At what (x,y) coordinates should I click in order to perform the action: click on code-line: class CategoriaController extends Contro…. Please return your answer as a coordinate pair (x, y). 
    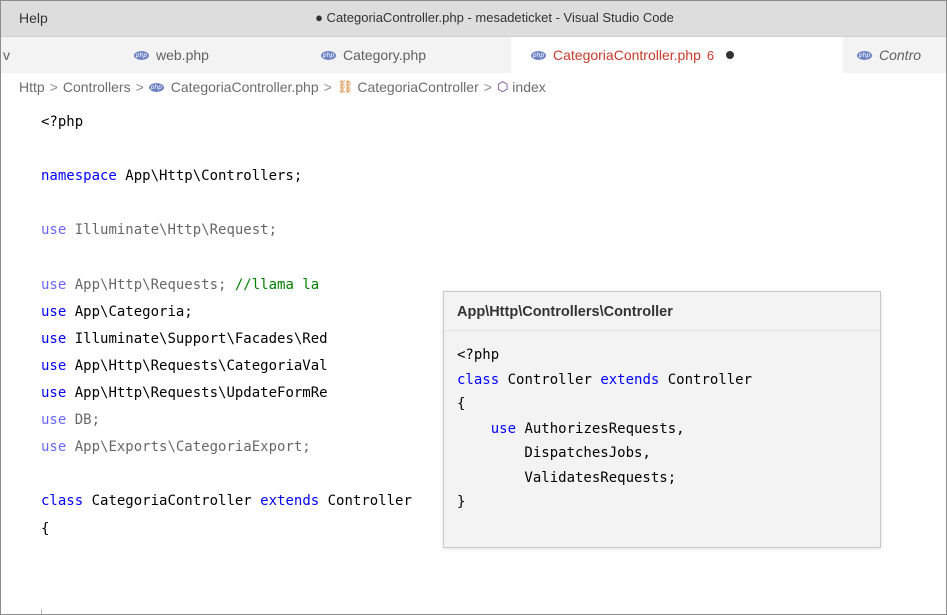
    Looking at the image, I should click on (226, 501).